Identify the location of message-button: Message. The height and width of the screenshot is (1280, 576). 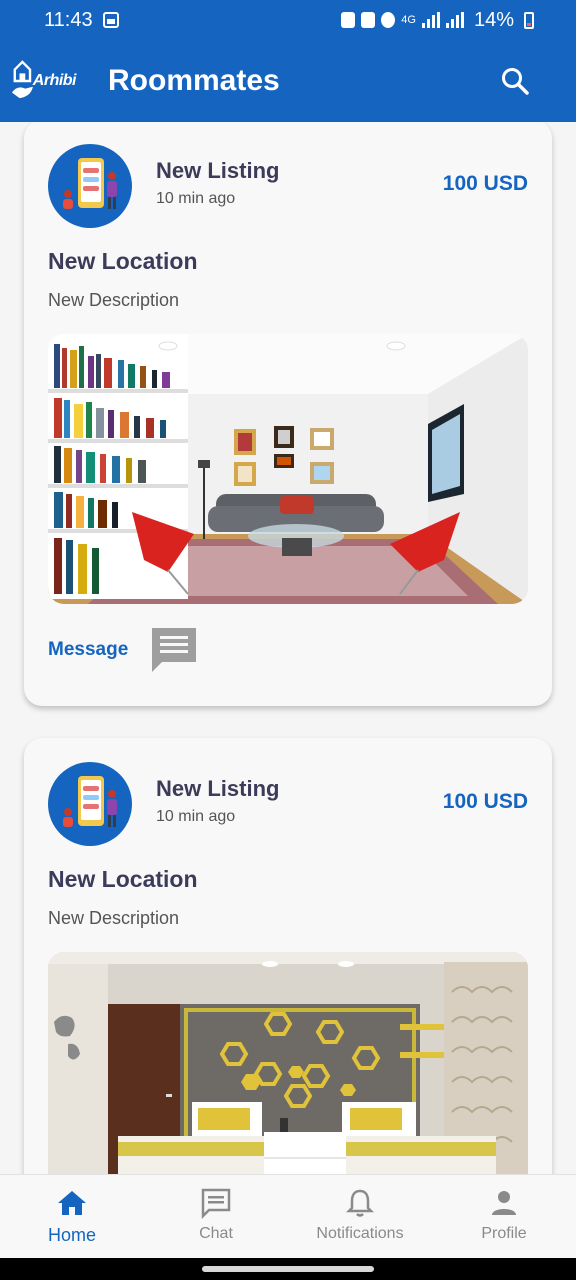
(88, 650).